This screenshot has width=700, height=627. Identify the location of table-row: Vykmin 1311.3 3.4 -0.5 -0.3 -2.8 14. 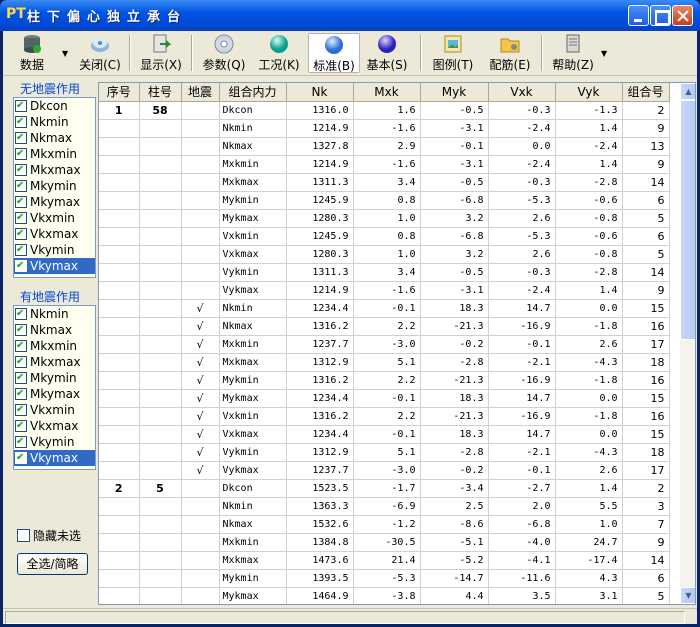
(384, 272).